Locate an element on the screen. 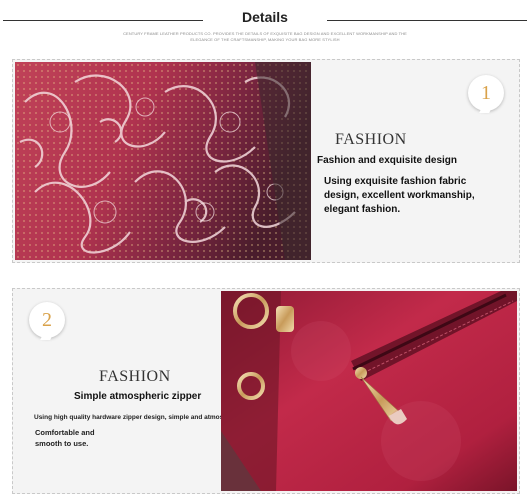 Image resolution: width=530 pixels, height=497 pixels. page-title: Details is located at coordinates (265, 17).